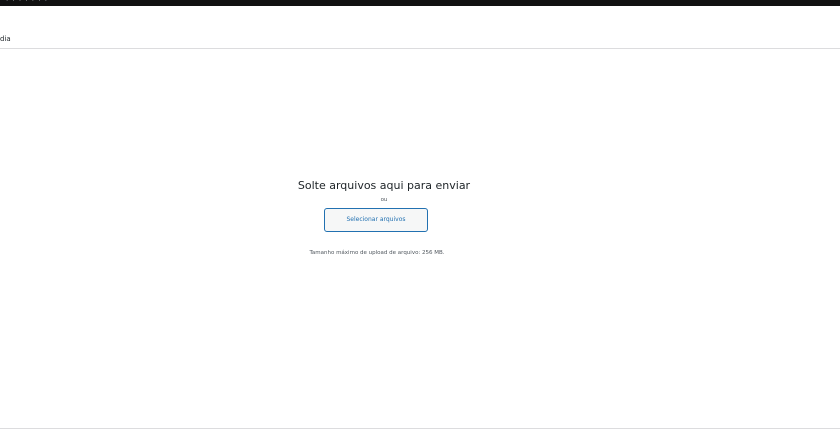  What do you see at coordinates (384, 185) in the screenshot?
I see `drop-instructions: Solte arquivos aqui para enviar` at bounding box center [384, 185].